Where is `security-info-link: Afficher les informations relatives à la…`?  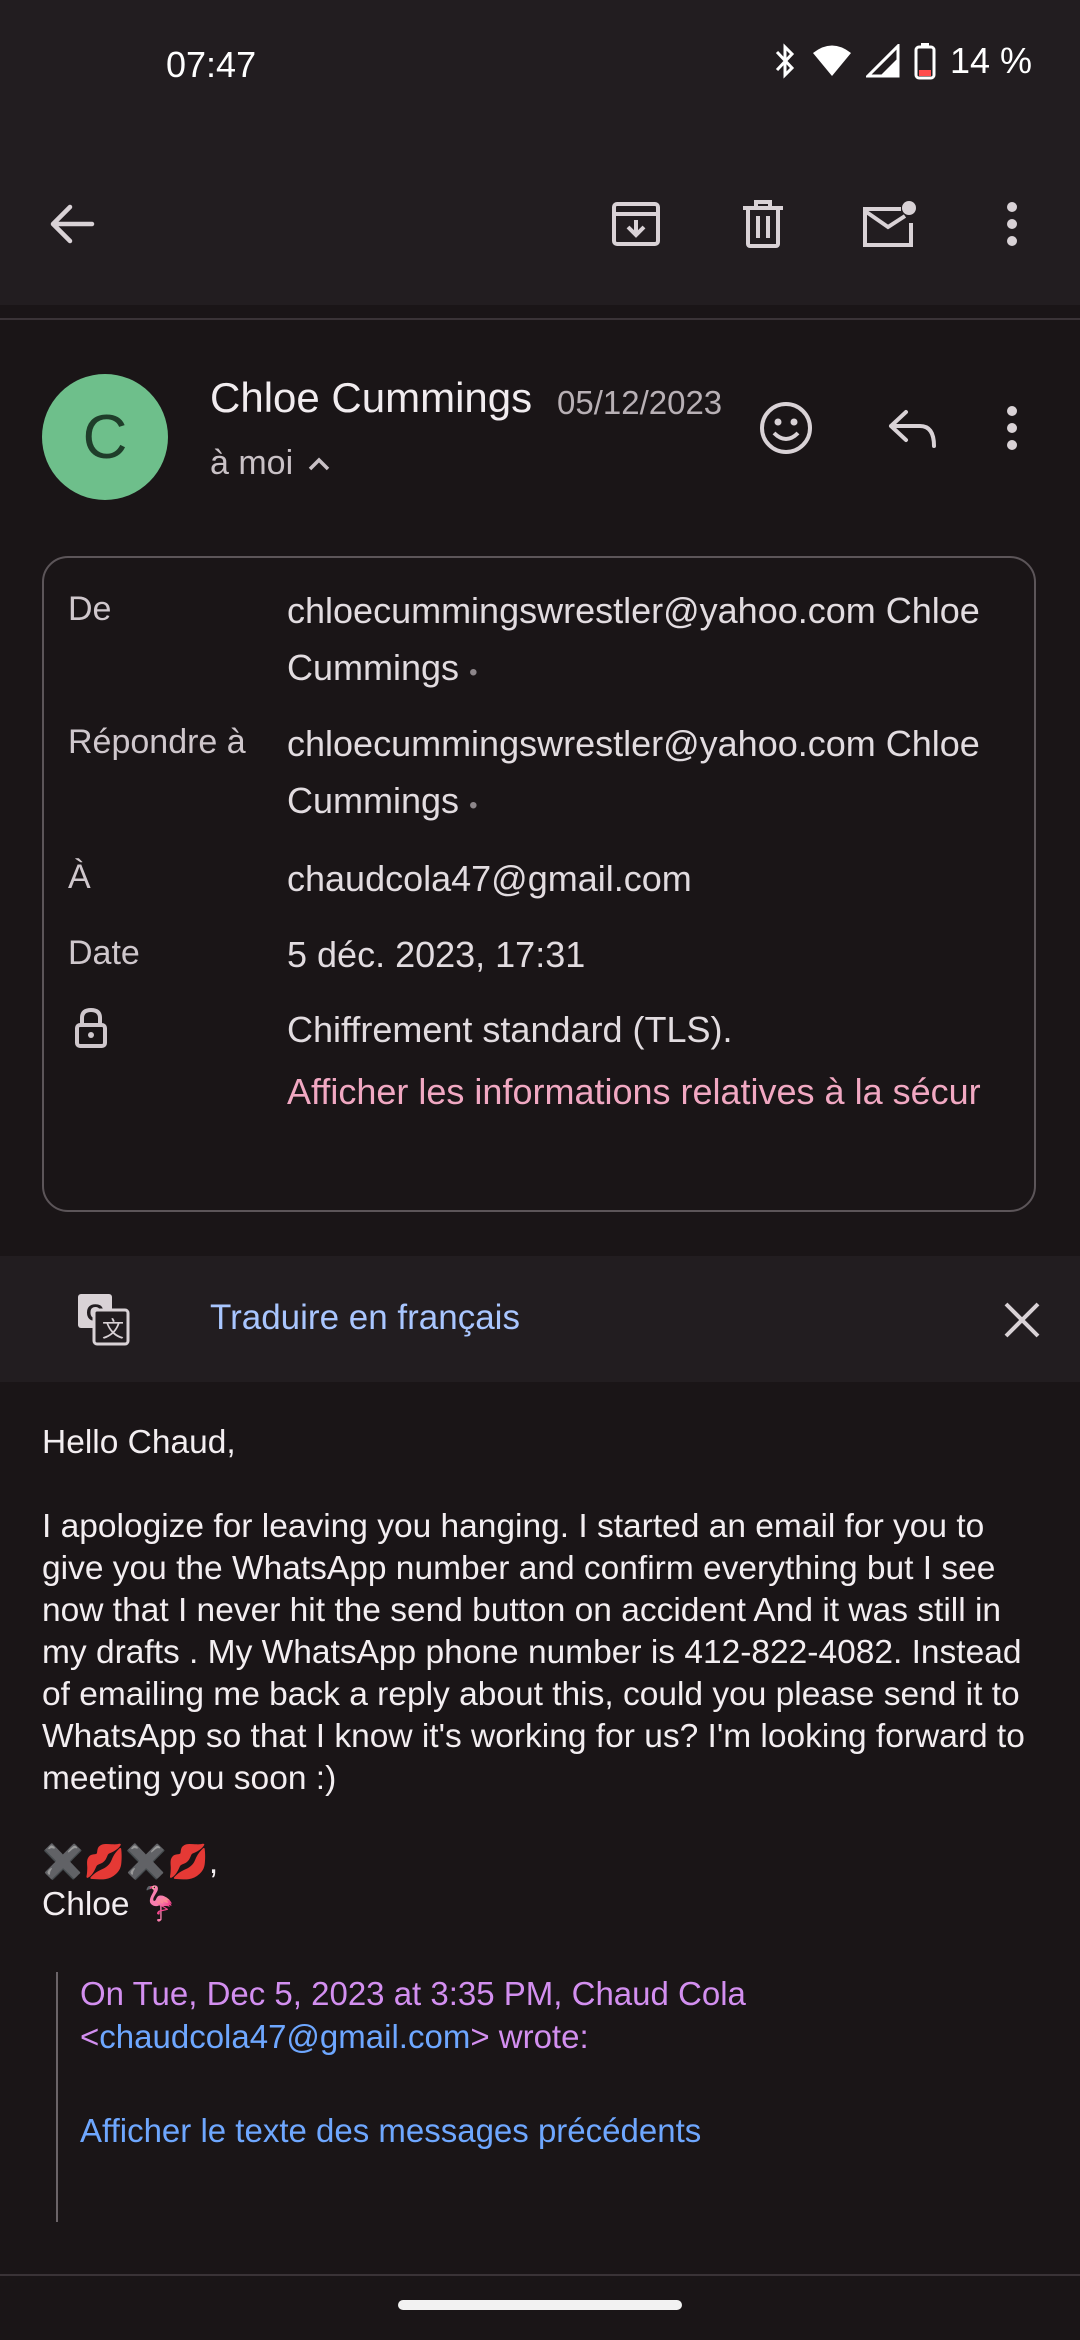 security-info-link: Afficher les informations relatives à la… is located at coordinates (657, 1091).